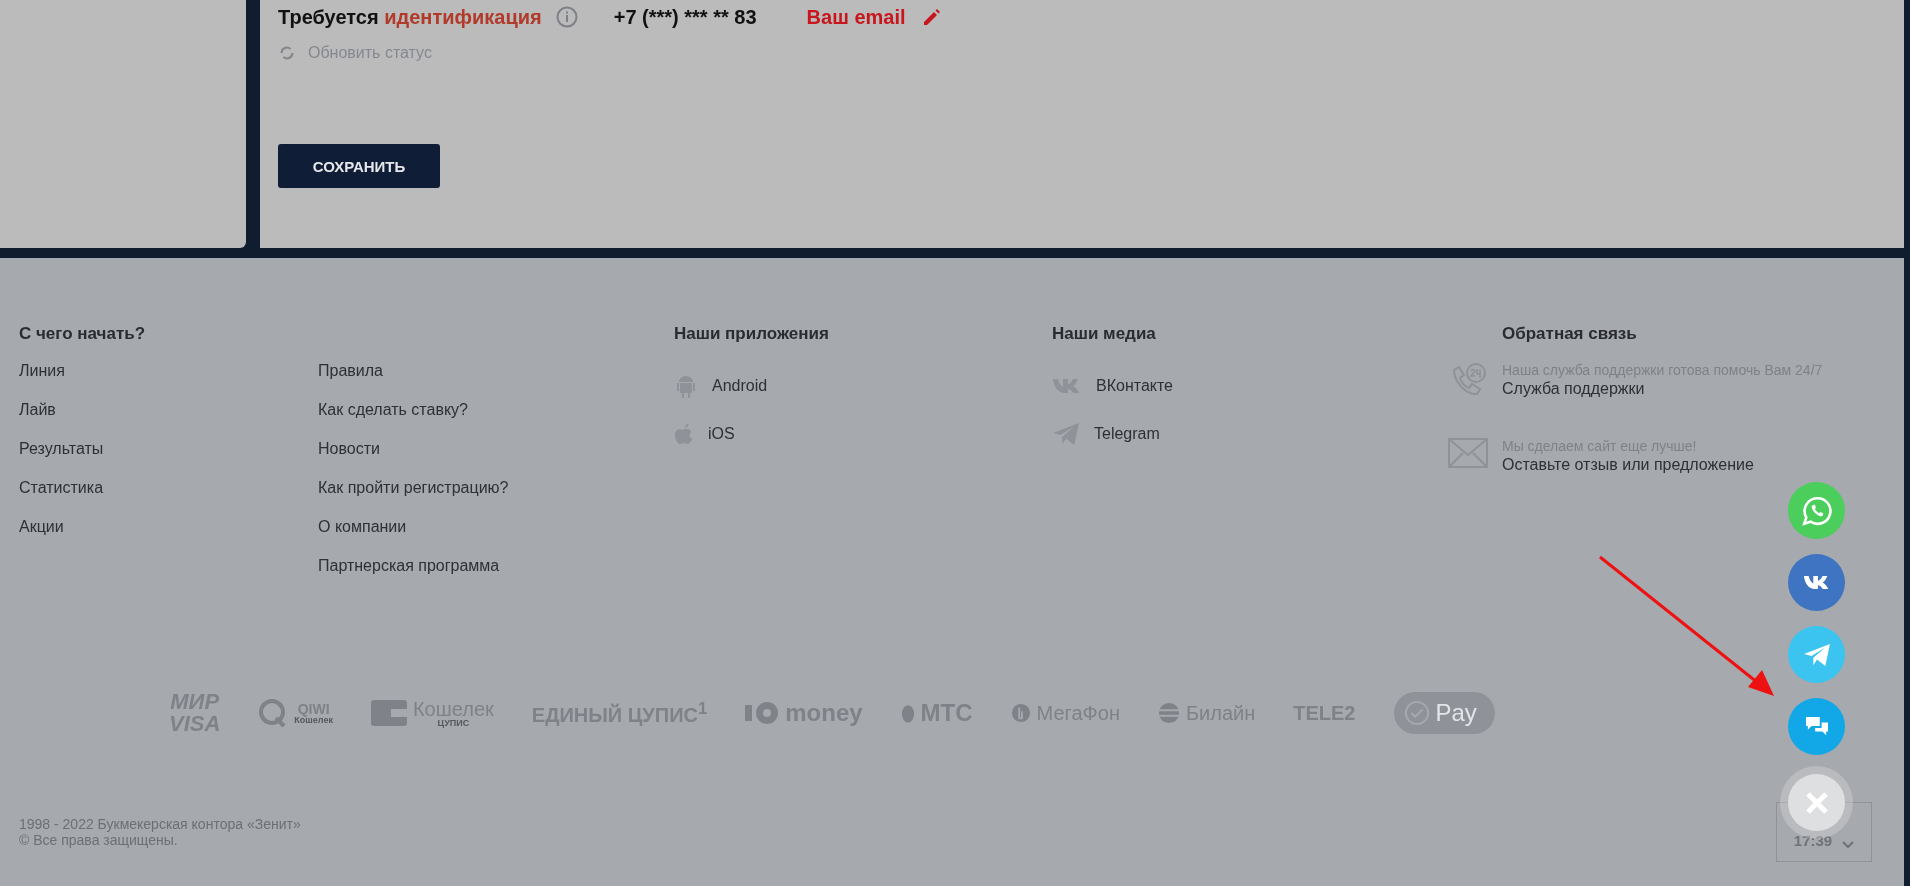  Describe the element at coordinates (168, 459) in the screenshot. I see `footer-link: Результаты` at that location.